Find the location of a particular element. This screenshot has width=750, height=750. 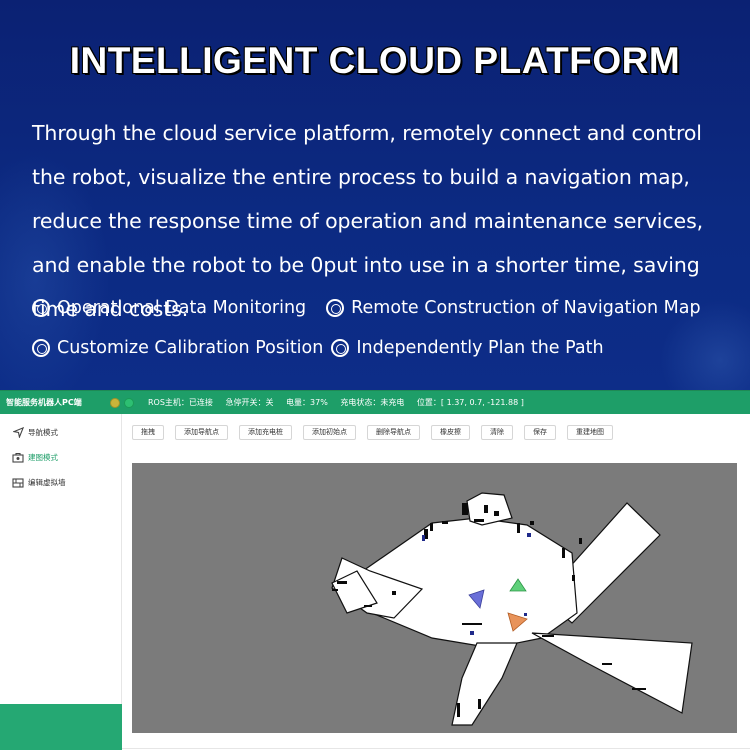

bottom-divider is located at coordinates (436, 748).